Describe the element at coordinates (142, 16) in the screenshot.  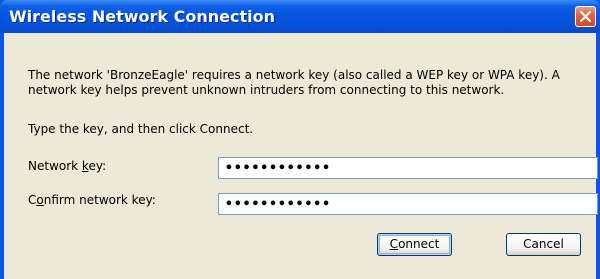
I see `window-title: Wireless Network Connection` at that location.